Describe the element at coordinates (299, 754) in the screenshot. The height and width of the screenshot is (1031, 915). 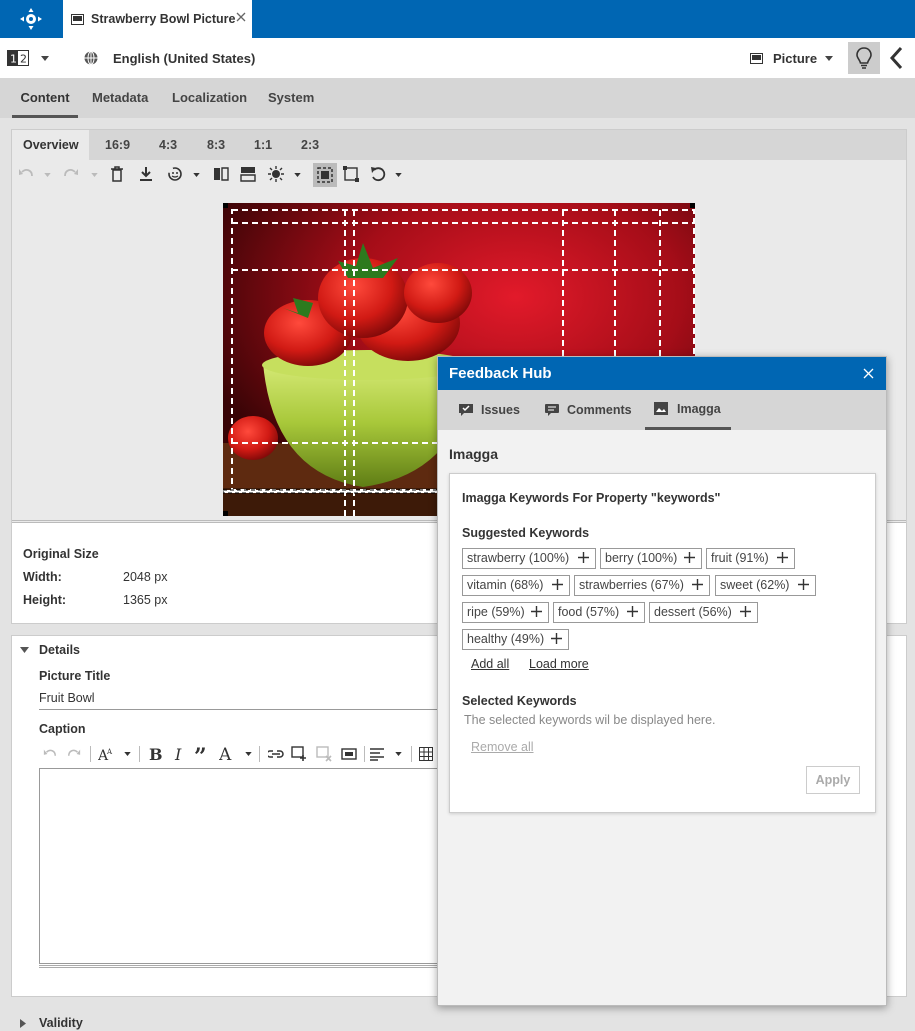
I see `insert-image-link-icon` at that location.